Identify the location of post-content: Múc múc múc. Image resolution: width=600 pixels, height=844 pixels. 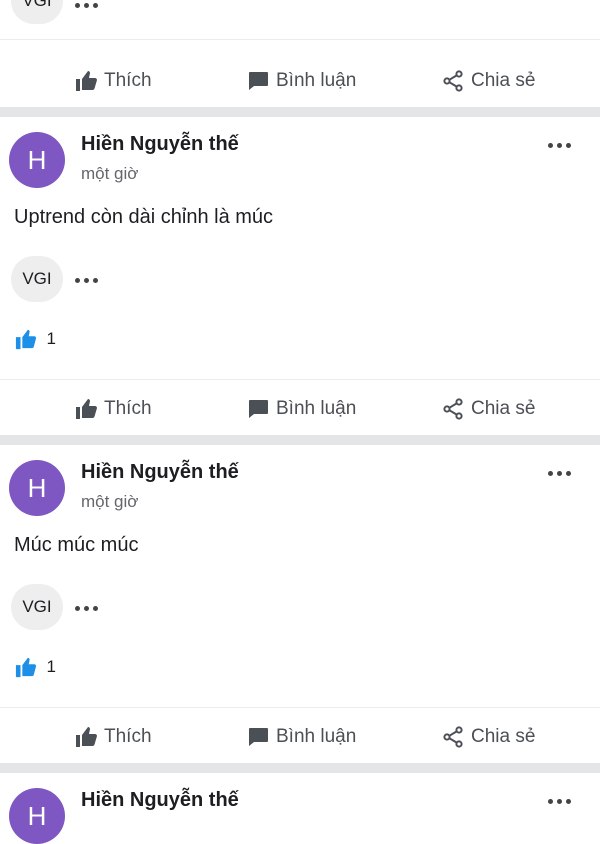
(76, 545).